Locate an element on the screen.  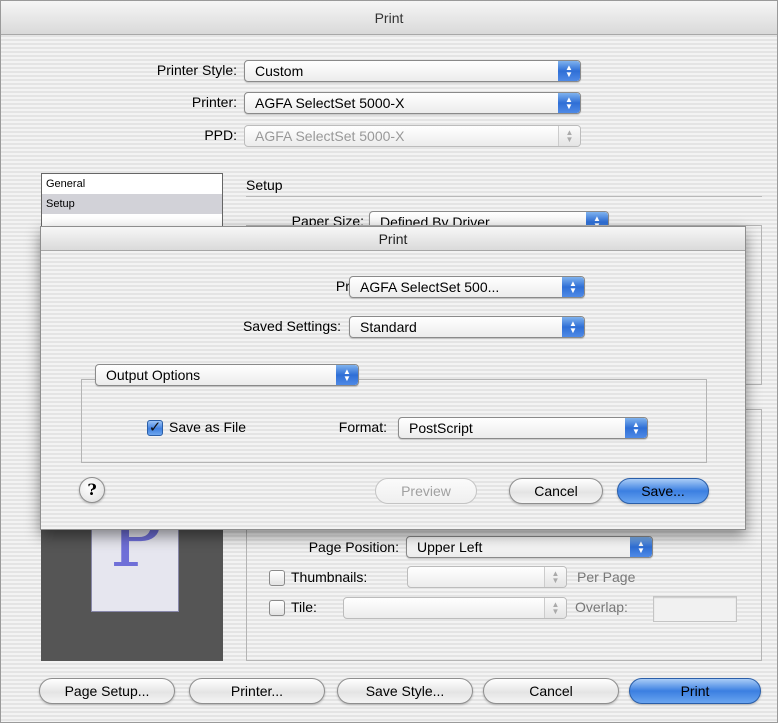
preview-button: Preview is located at coordinates (426, 491).